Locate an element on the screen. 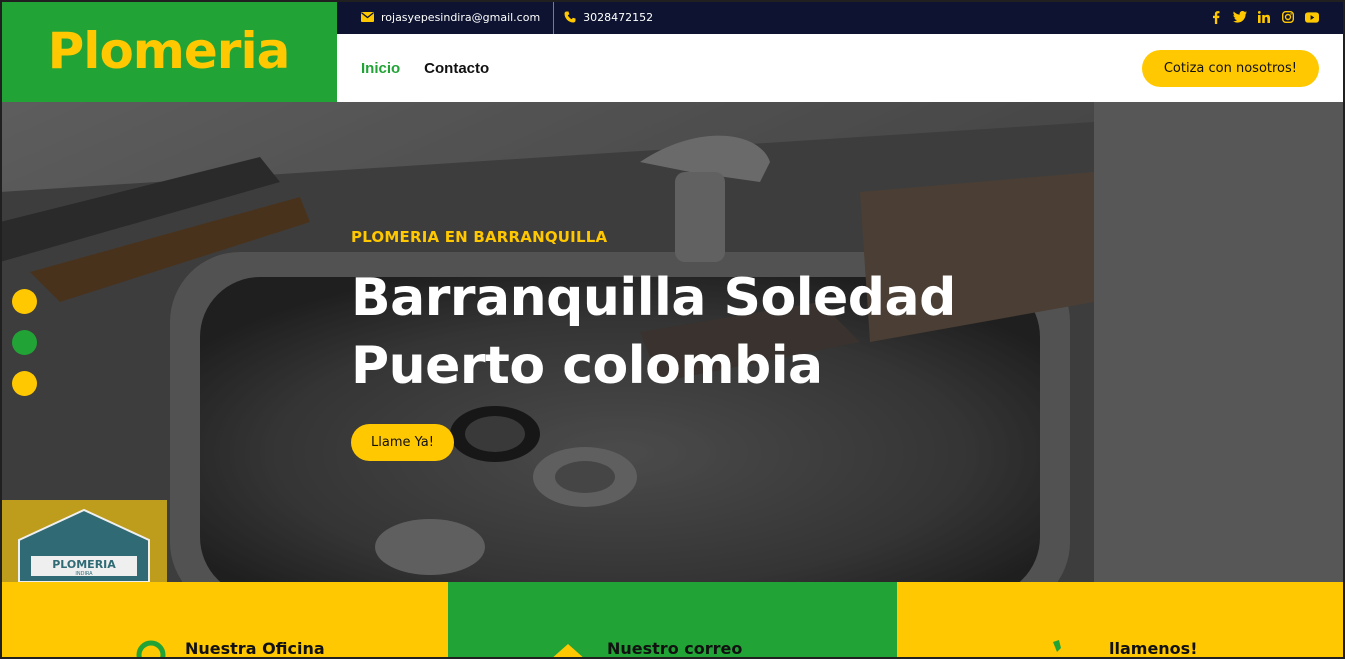 Image resolution: width=1345 pixels, height=659 pixels. house-logo-icon: PLOMERIA INDIRA is located at coordinates (83, 545).